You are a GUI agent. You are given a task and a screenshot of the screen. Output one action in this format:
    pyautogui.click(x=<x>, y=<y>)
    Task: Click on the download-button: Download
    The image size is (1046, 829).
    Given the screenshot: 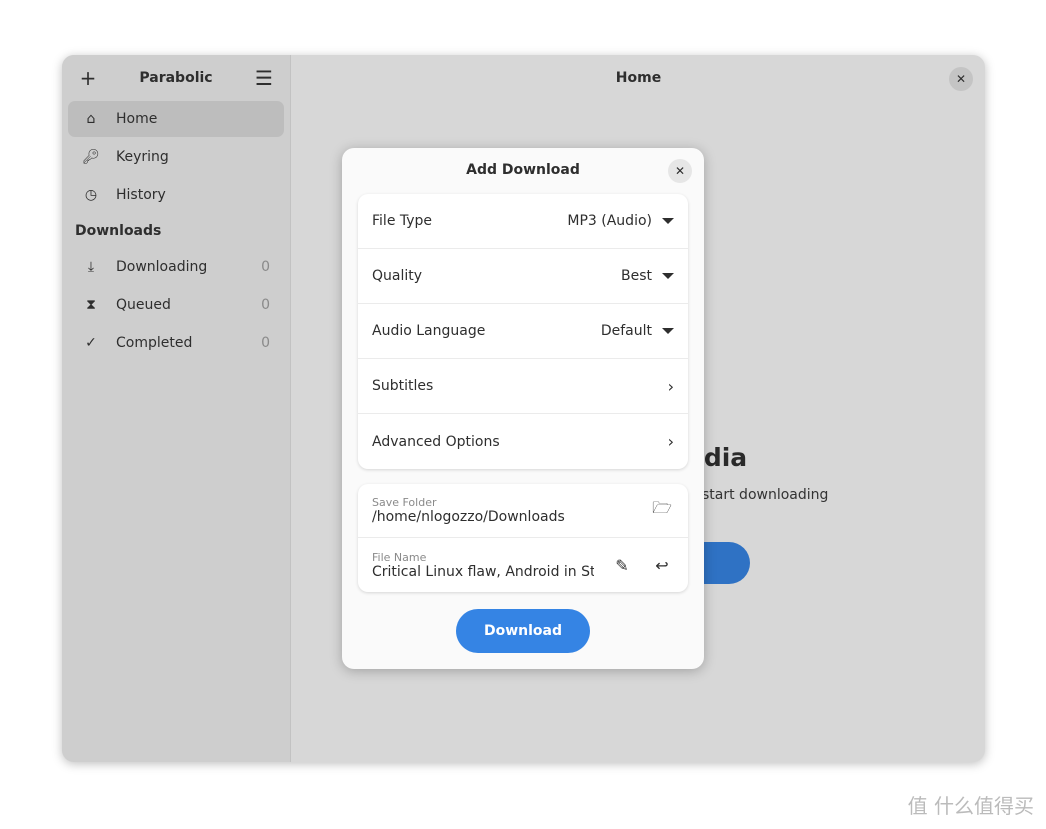 What is the action you would take?
    pyautogui.click(x=523, y=631)
    